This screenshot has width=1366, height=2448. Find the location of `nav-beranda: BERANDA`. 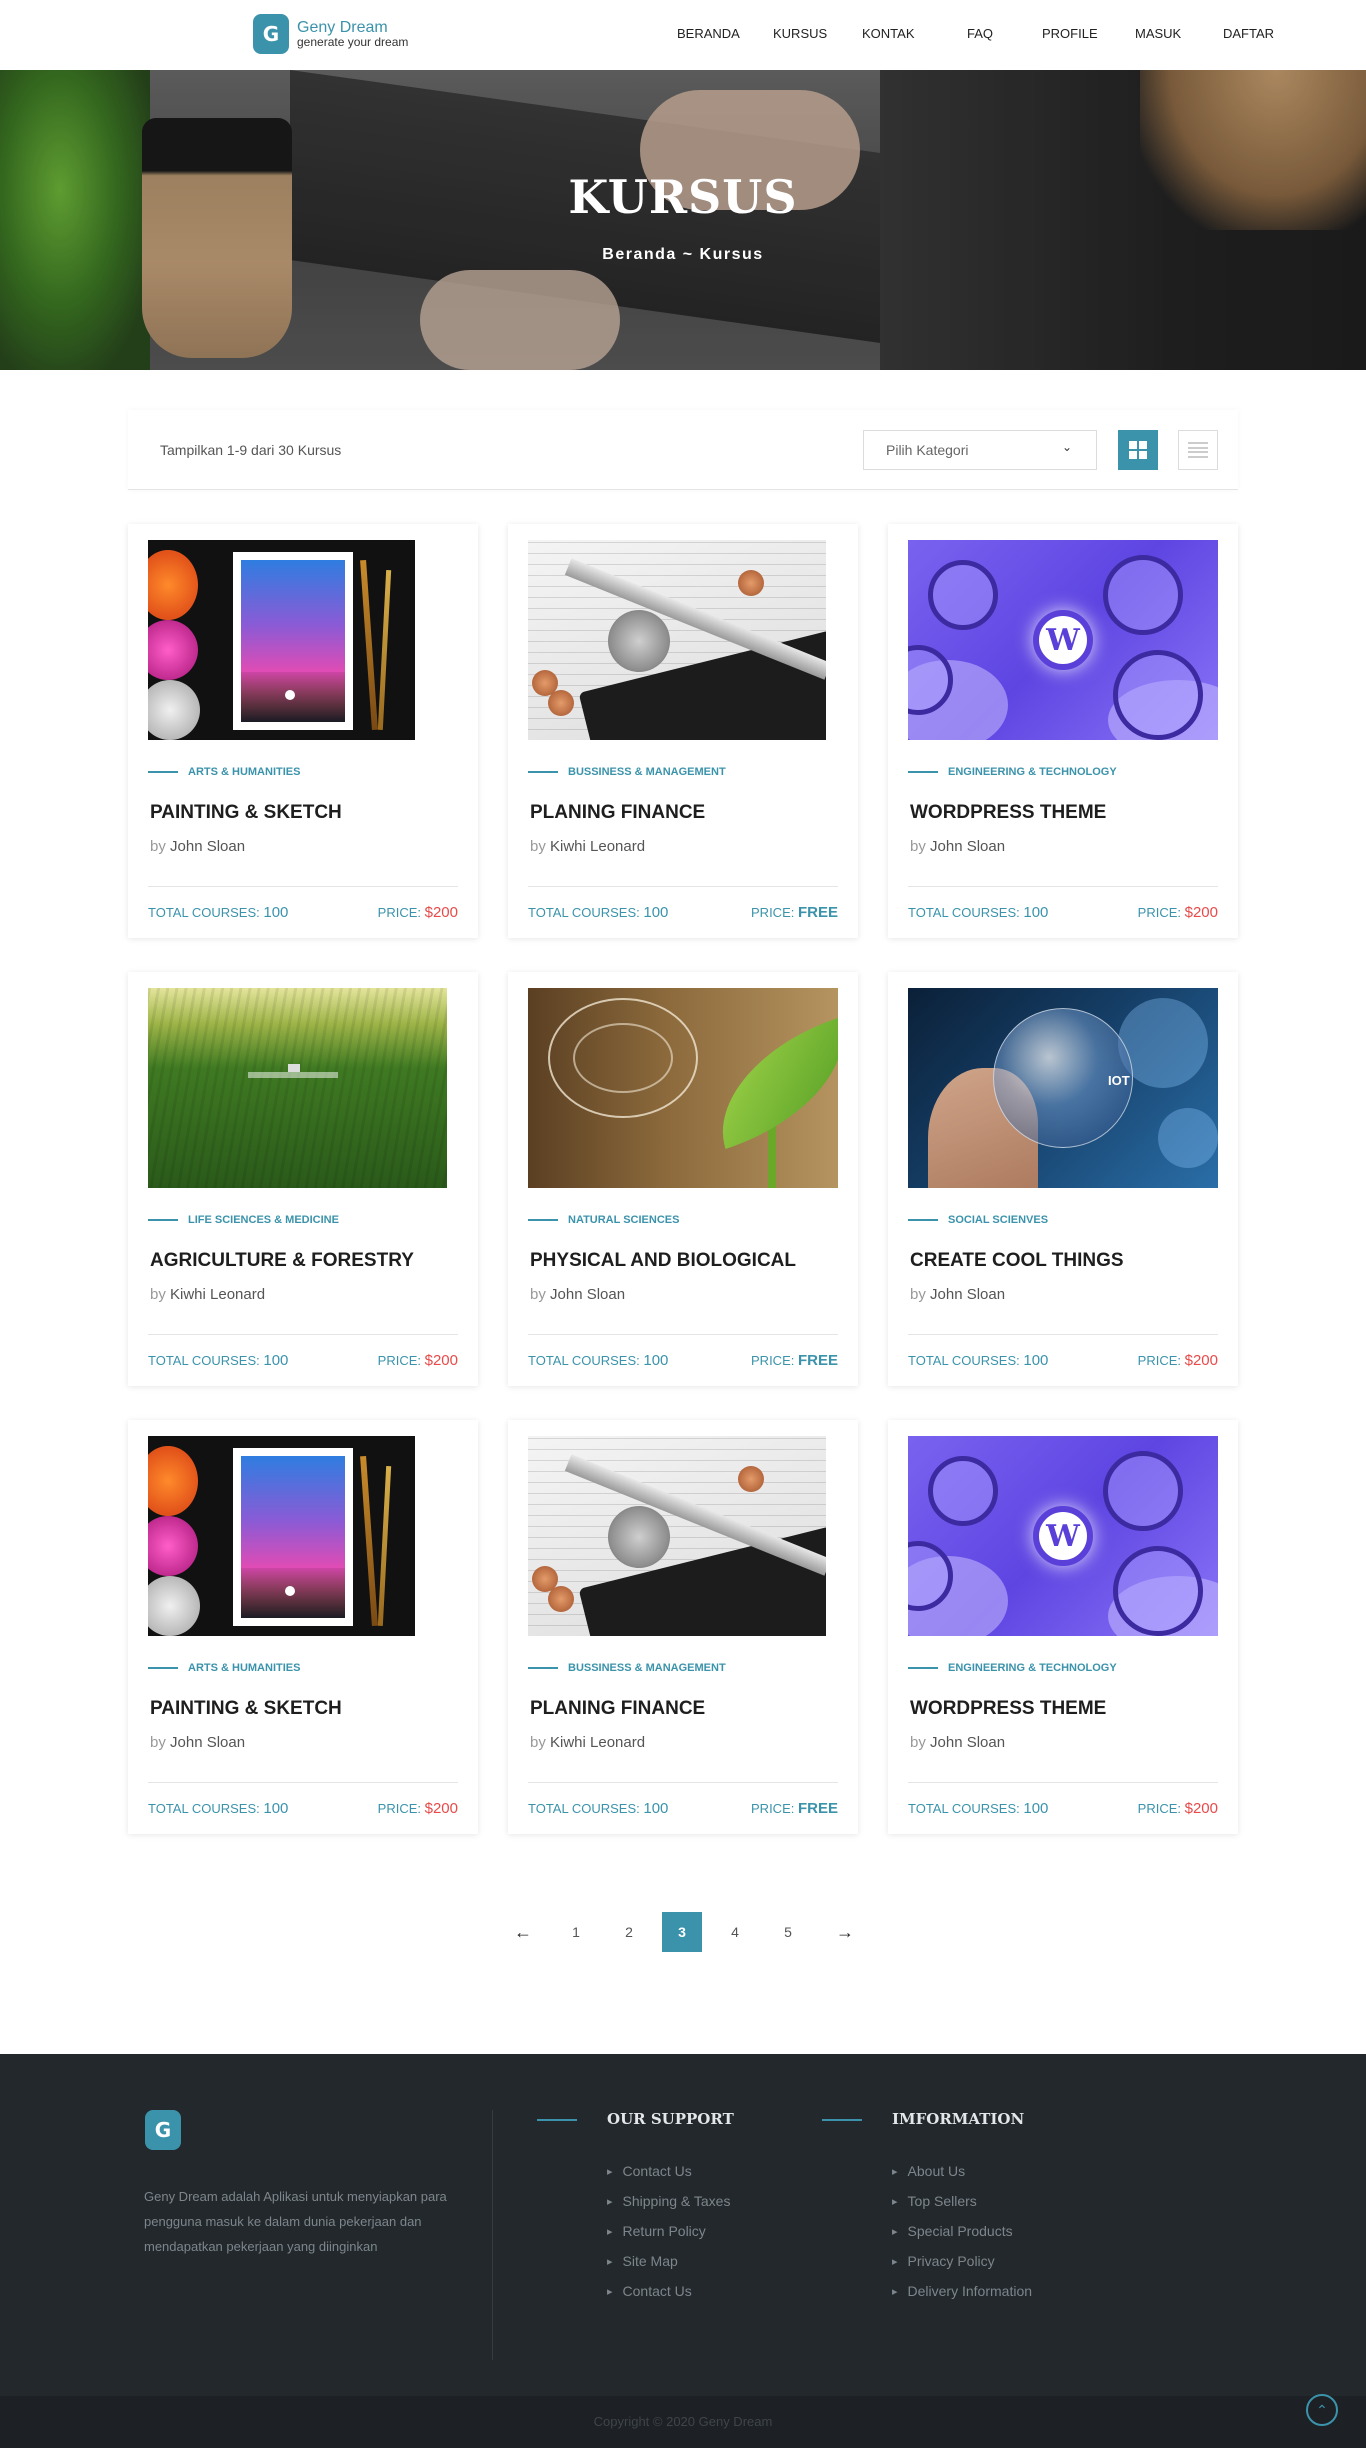

nav-beranda: BERANDA is located at coordinates (708, 33).